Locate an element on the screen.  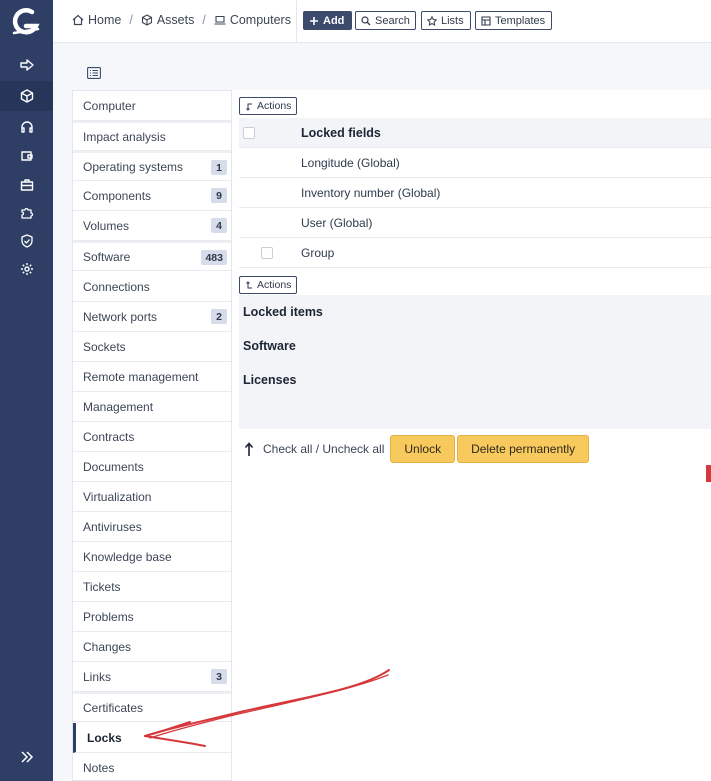
templates-button: Templates is located at coordinates (513, 20).